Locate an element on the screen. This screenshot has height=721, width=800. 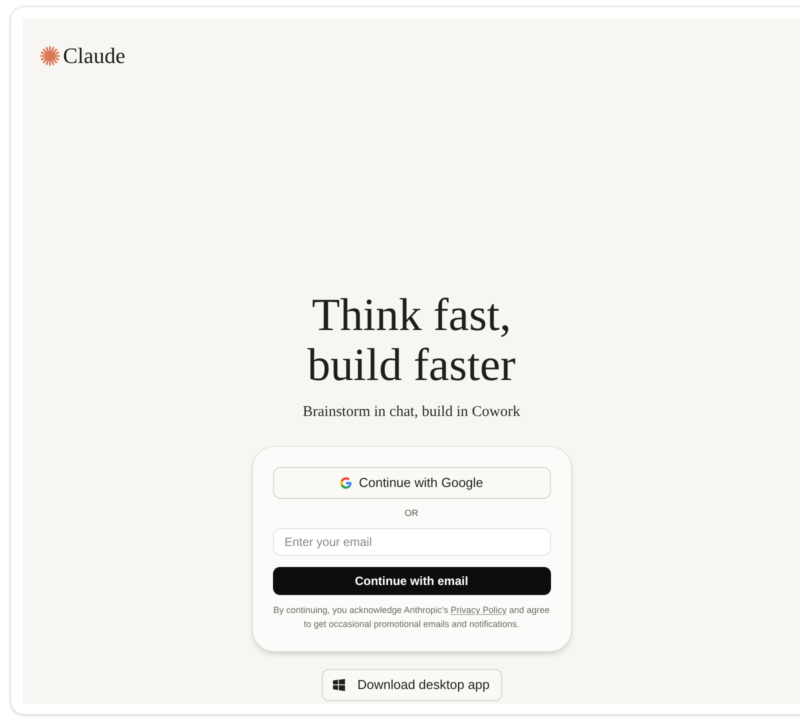
download-button: Download desktop app is located at coordinates (412, 685).